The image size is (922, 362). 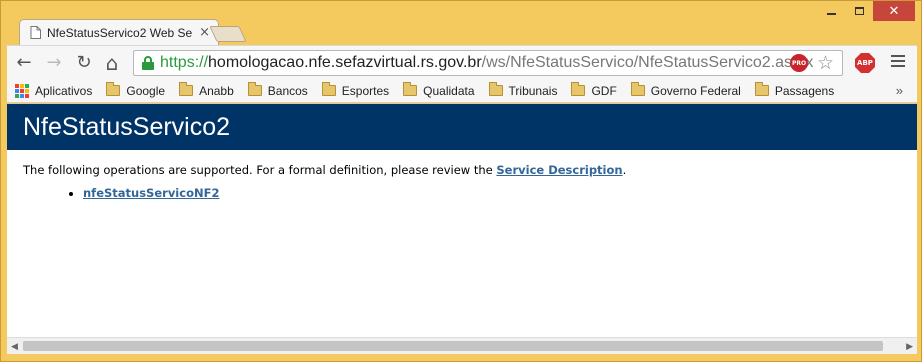 I want to click on apps-icon, so click(x=22, y=90).